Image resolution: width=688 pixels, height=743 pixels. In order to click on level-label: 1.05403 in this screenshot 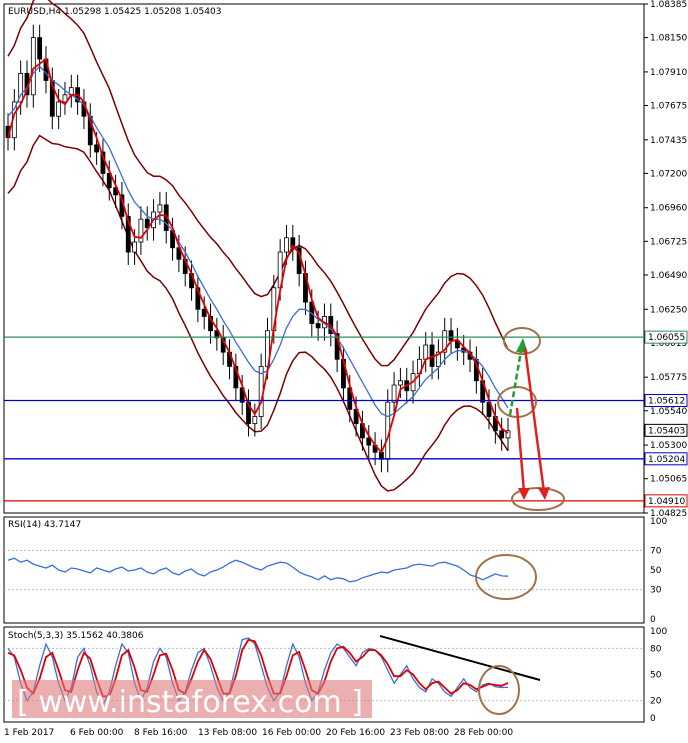, I will do `click(666, 431)`.